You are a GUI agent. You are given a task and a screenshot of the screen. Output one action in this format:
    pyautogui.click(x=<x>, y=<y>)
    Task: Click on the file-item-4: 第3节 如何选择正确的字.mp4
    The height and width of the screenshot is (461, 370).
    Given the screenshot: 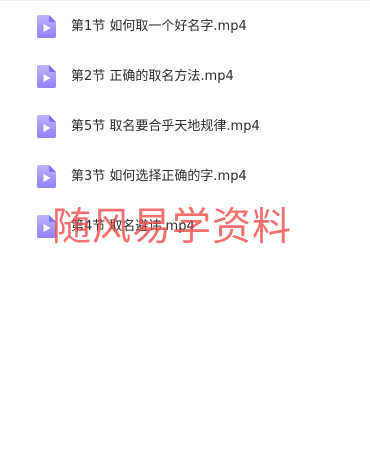 What is the action you would take?
    pyautogui.click(x=185, y=179)
    